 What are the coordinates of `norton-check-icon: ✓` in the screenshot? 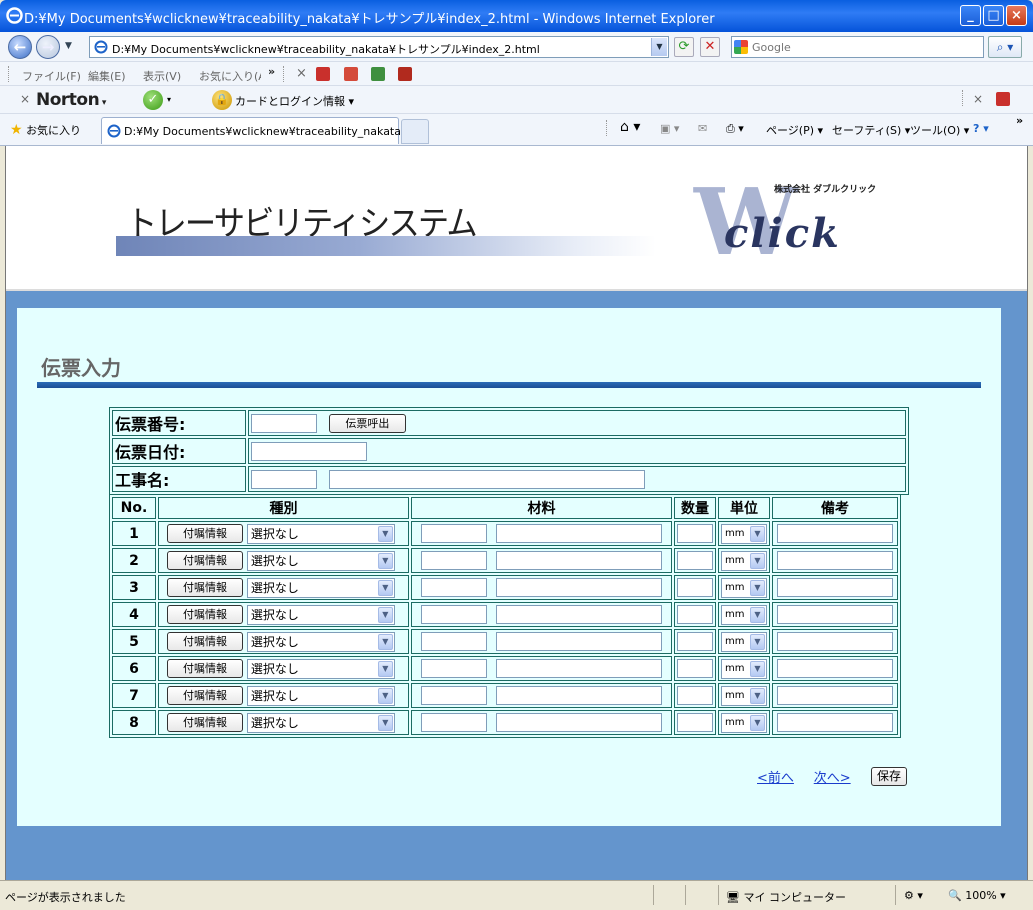 It's located at (153, 100).